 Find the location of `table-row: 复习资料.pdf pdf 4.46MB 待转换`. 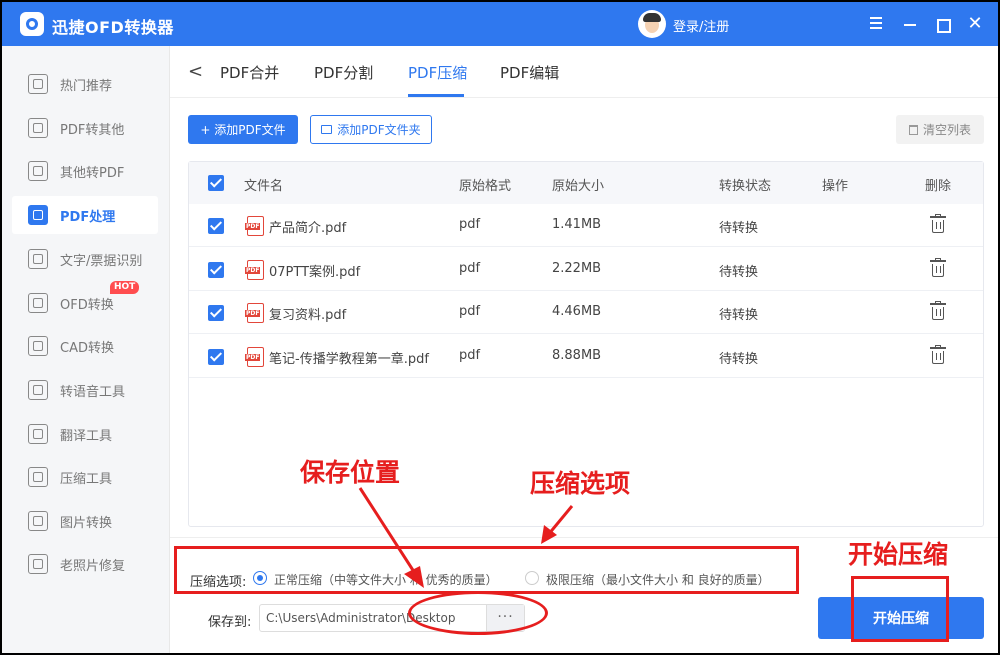

table-row: 复习资料.pdf pdf 4.46MB 待转换 is located at coordinates (586, 312).